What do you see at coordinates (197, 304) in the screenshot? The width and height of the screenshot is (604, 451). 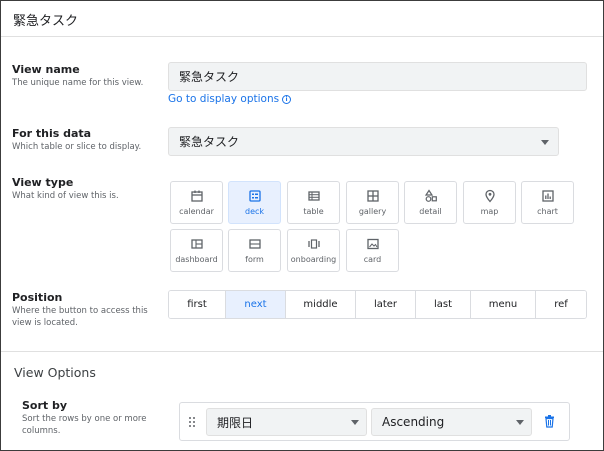 I see `position-first: first` at bounding box center [197, 304].